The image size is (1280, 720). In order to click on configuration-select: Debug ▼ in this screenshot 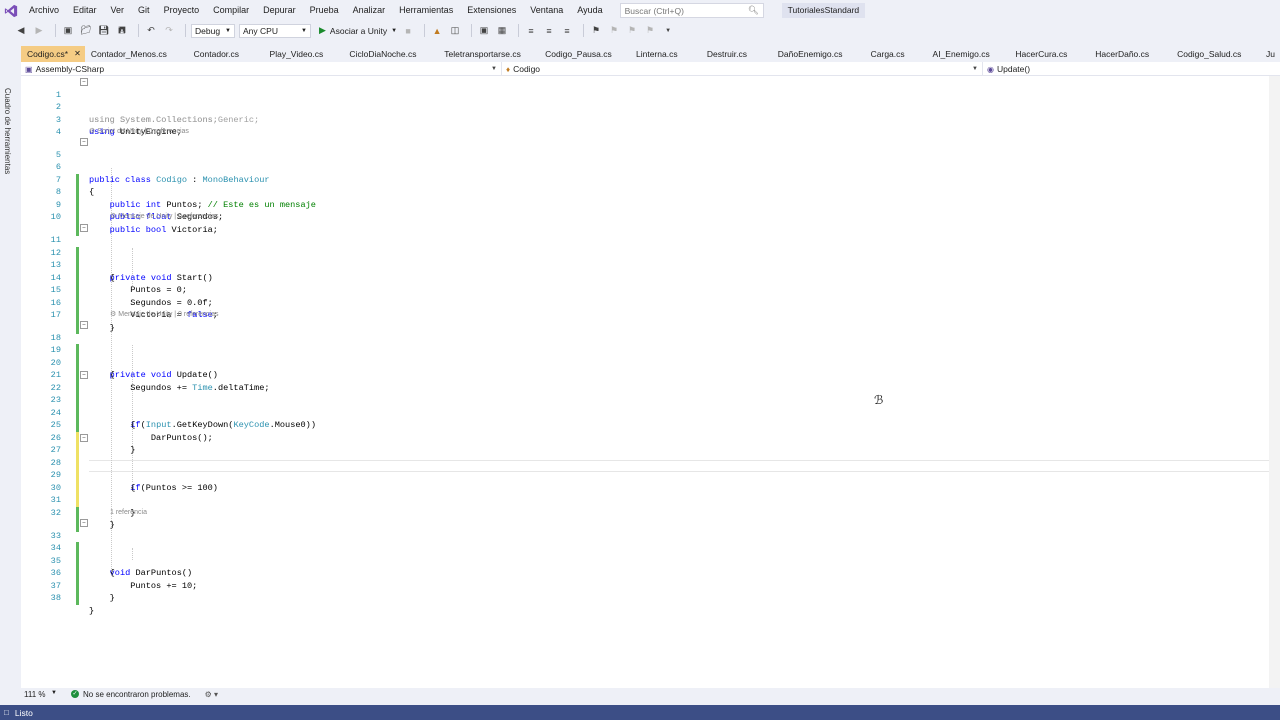, I will do `click(213, 30)`.